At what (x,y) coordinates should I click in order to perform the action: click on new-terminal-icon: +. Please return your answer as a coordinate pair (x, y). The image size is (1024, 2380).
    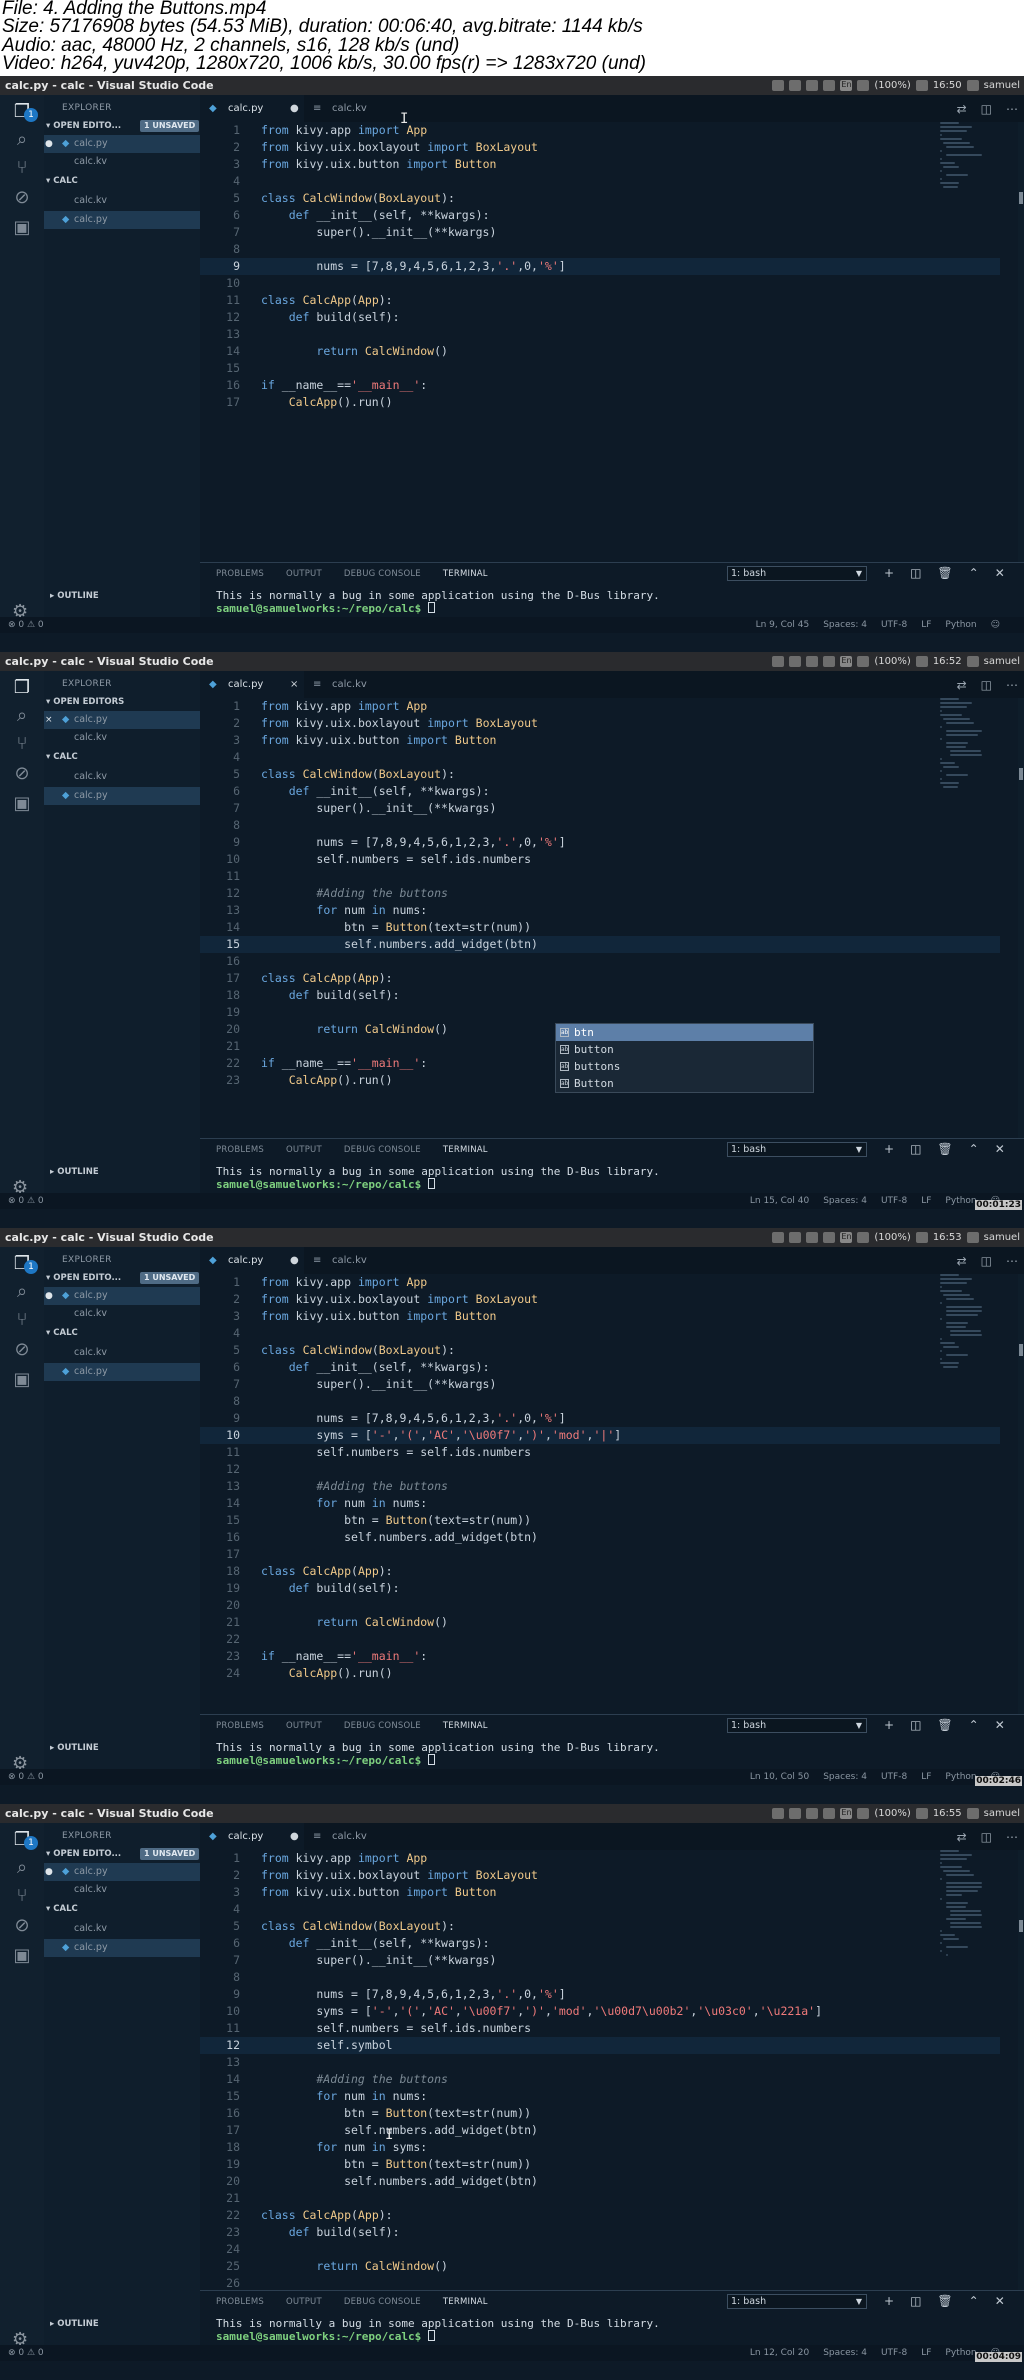
    Looking at the image, I should click on (889, 1725).